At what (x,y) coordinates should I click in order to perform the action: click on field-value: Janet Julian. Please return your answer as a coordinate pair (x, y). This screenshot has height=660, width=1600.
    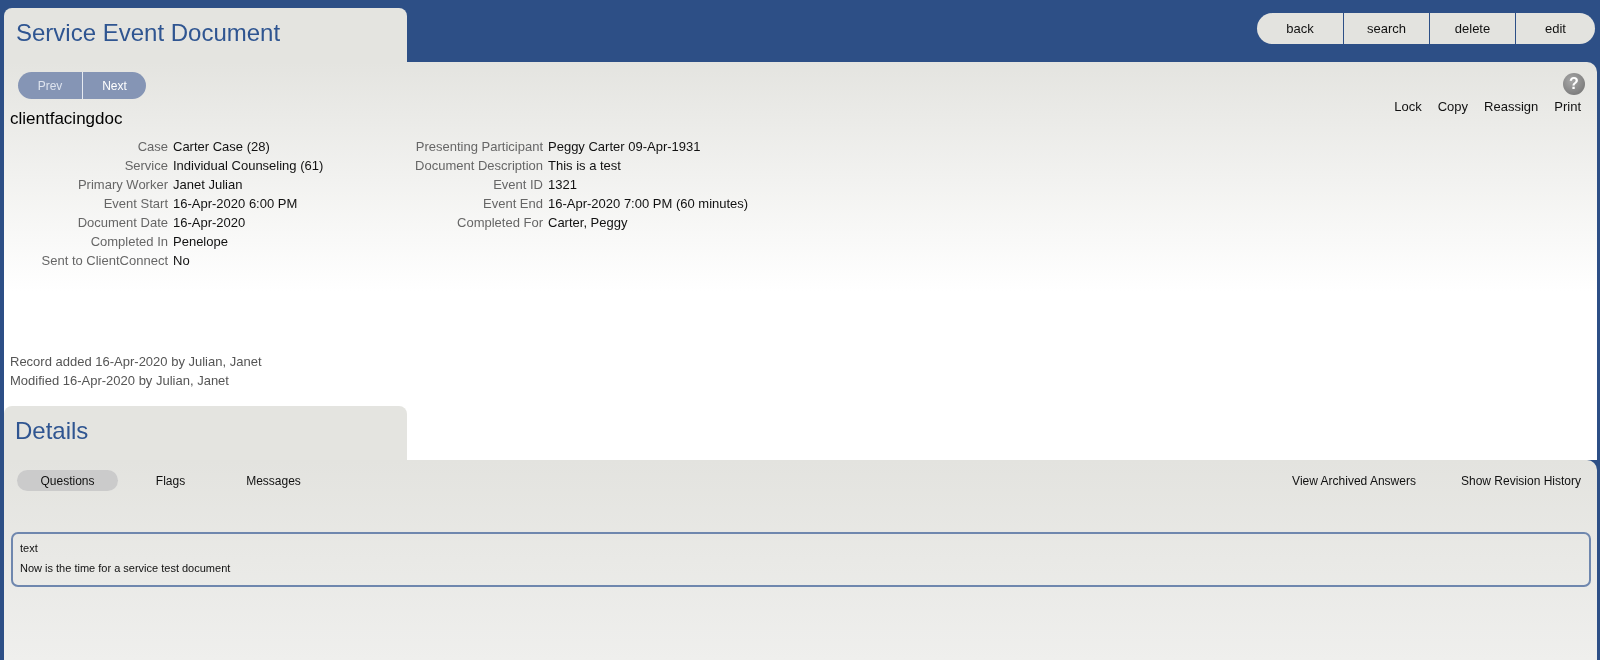
    Looking at the image, I should click on (208, 185).